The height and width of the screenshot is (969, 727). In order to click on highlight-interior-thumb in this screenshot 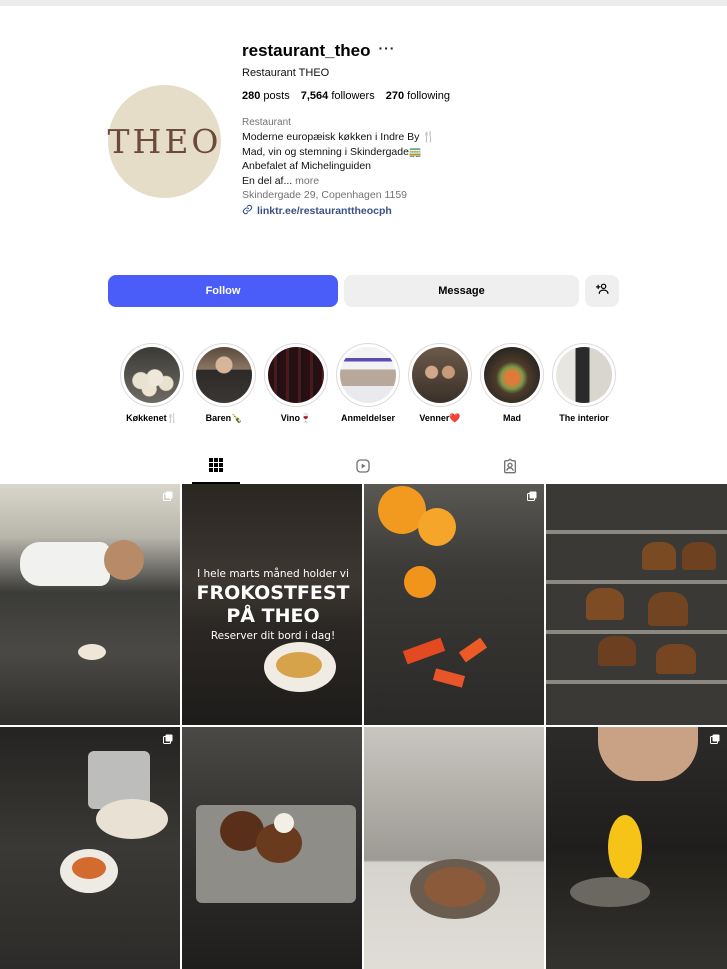, I will do `click(584, 375)`.